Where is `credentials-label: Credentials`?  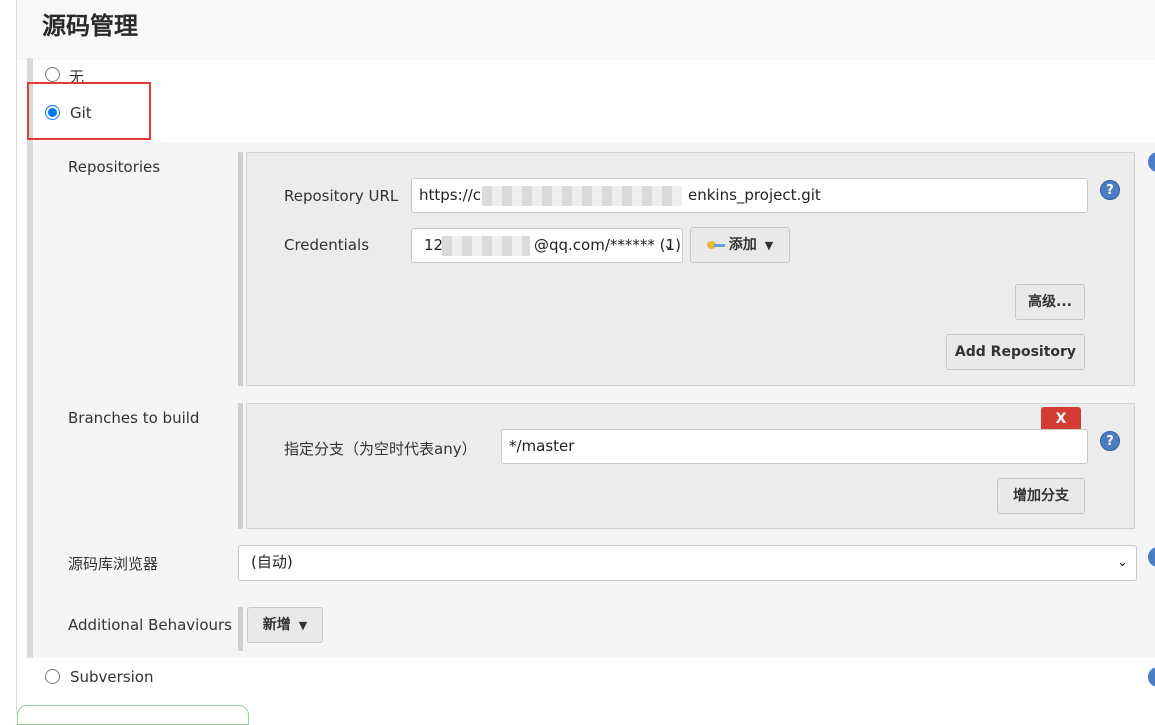
credentials-label: Credentials is located at coordinates (327, 245).